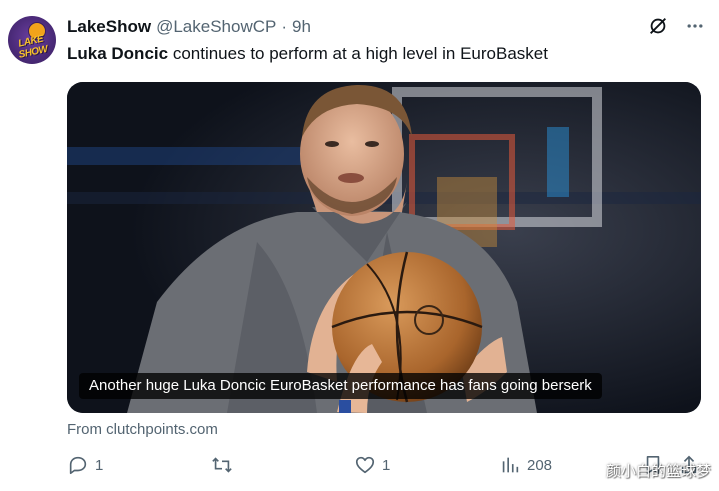 The image size is (719, 491). What do you see at coordinates (216, 27) in the screenshot?
I see `user-handle: @LakeShowCP` at bounding box center [216, 27].